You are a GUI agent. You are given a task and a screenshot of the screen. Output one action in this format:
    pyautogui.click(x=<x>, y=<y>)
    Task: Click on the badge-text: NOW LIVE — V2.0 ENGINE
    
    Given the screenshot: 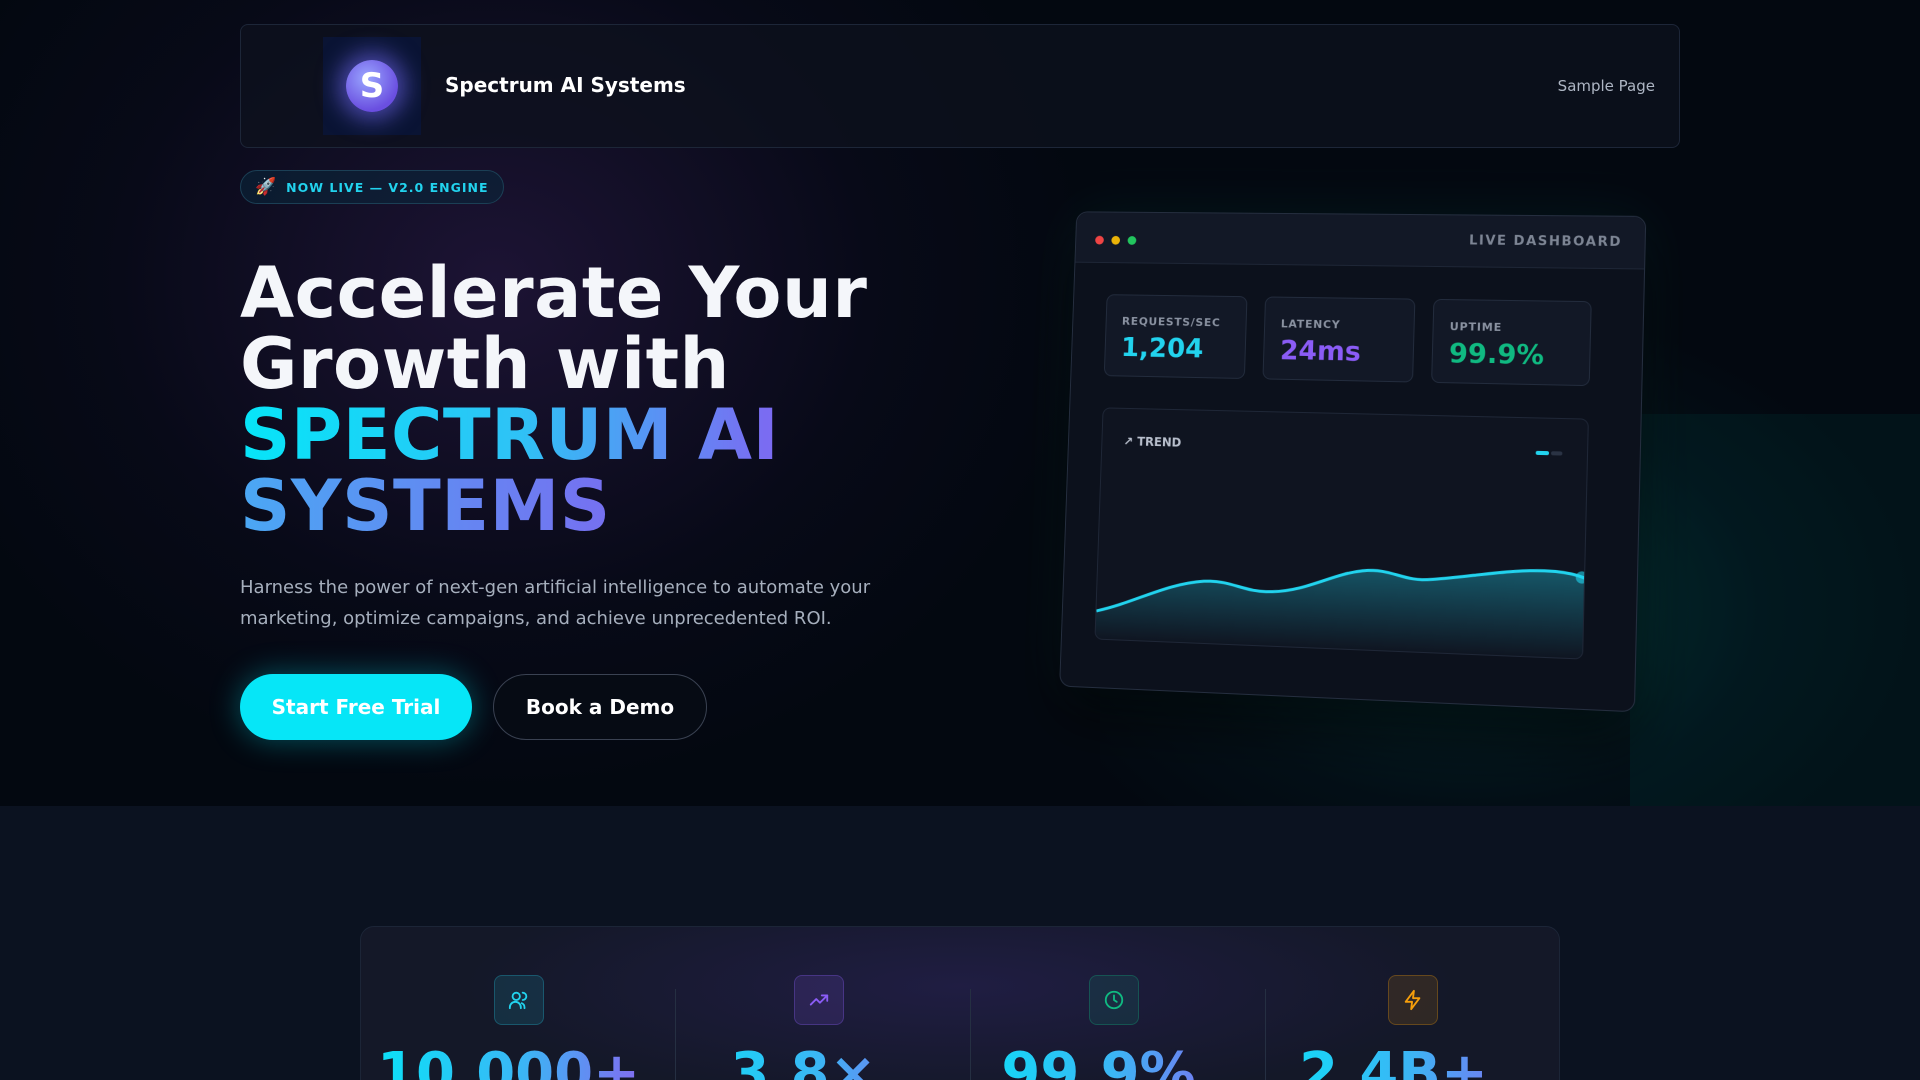 What is the action you would take?
    pyautogui.click(x=387, y=187)
    